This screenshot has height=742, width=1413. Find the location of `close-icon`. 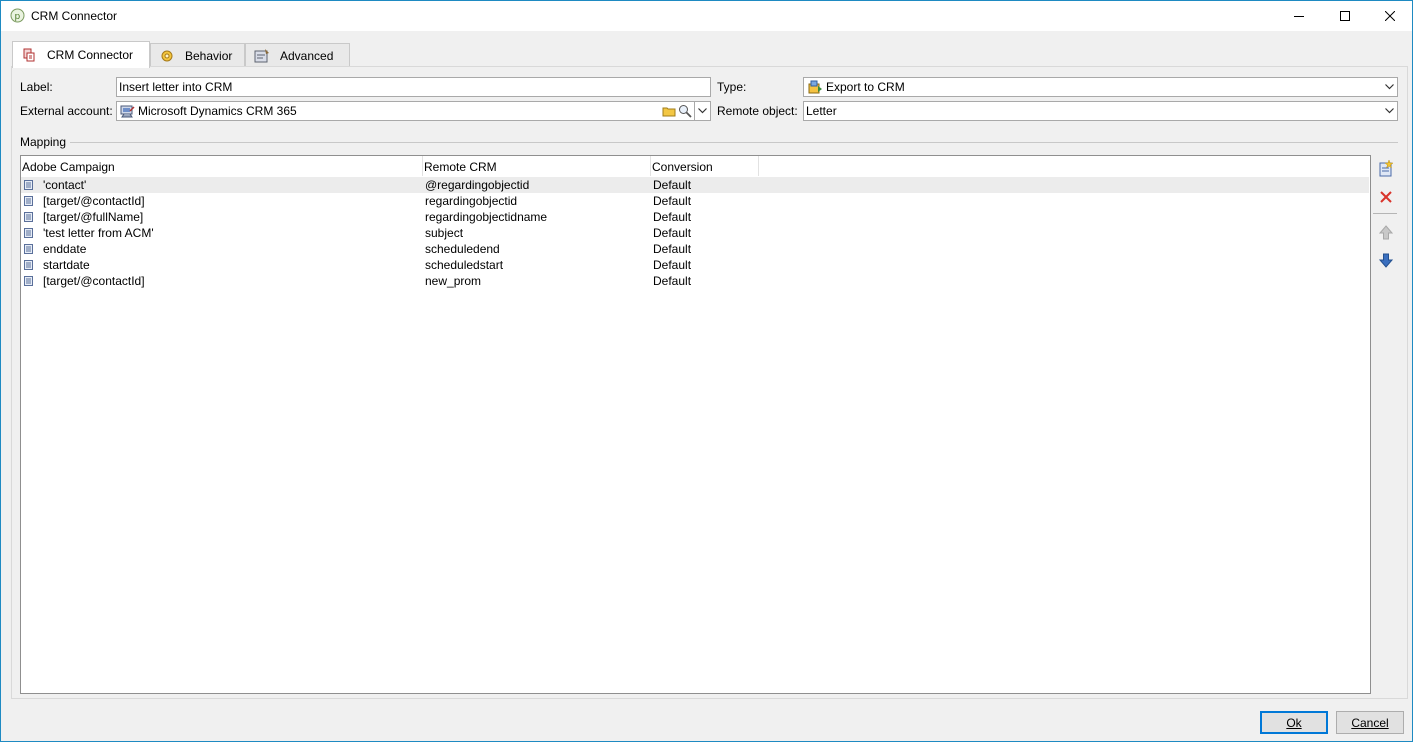

close-icon is located at coordinates (1390, 16).